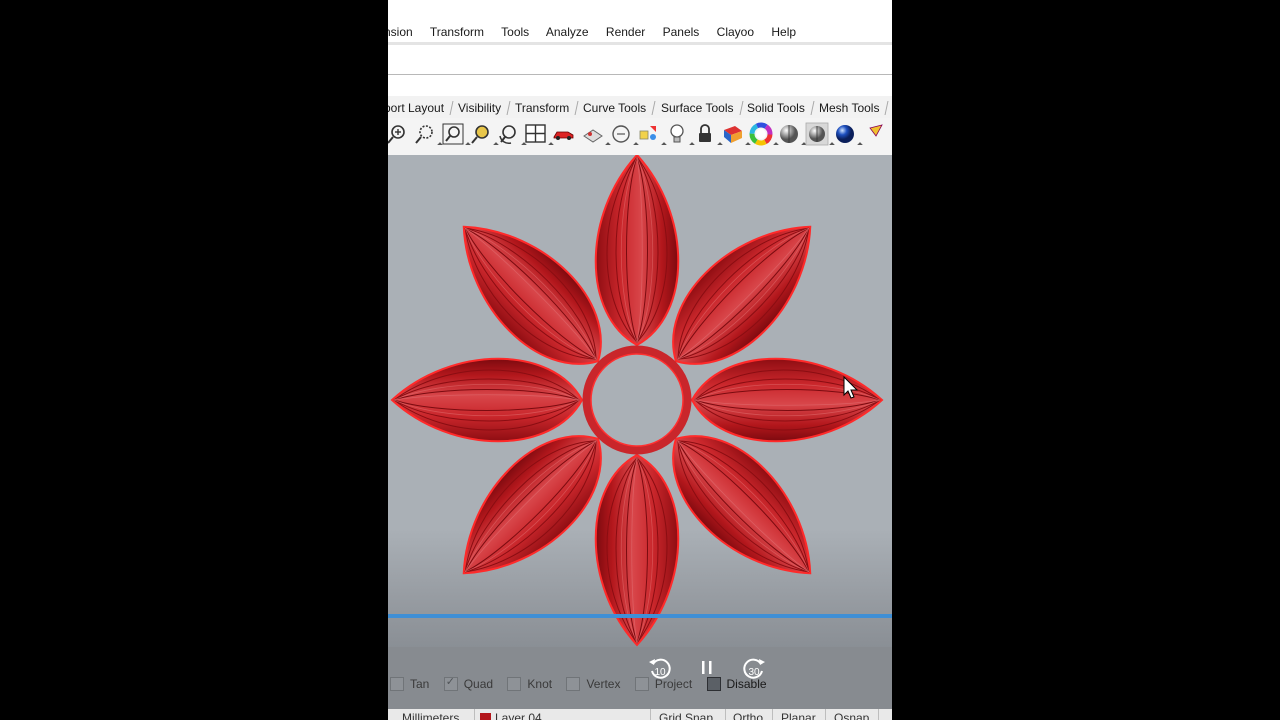 The height and width of the screenshot is (720, 1280). I want to click on menu-panels: Panels, so click(681, 32).